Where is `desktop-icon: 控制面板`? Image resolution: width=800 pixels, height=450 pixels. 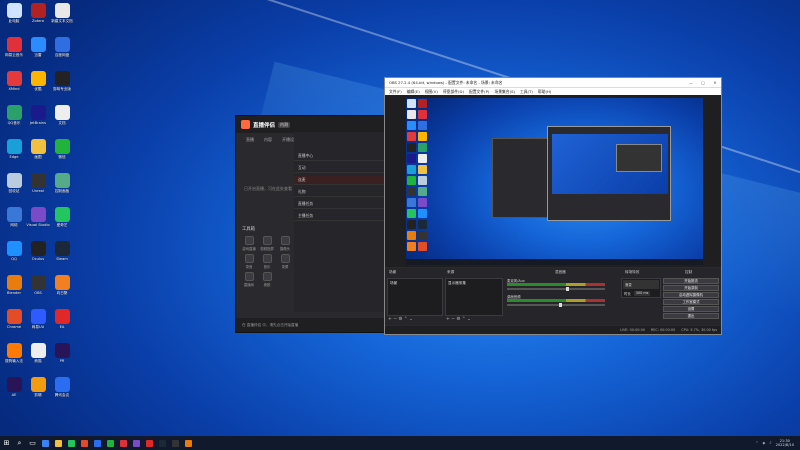 desktop-icon: 控制面板 is located at coordinates (62, 188).